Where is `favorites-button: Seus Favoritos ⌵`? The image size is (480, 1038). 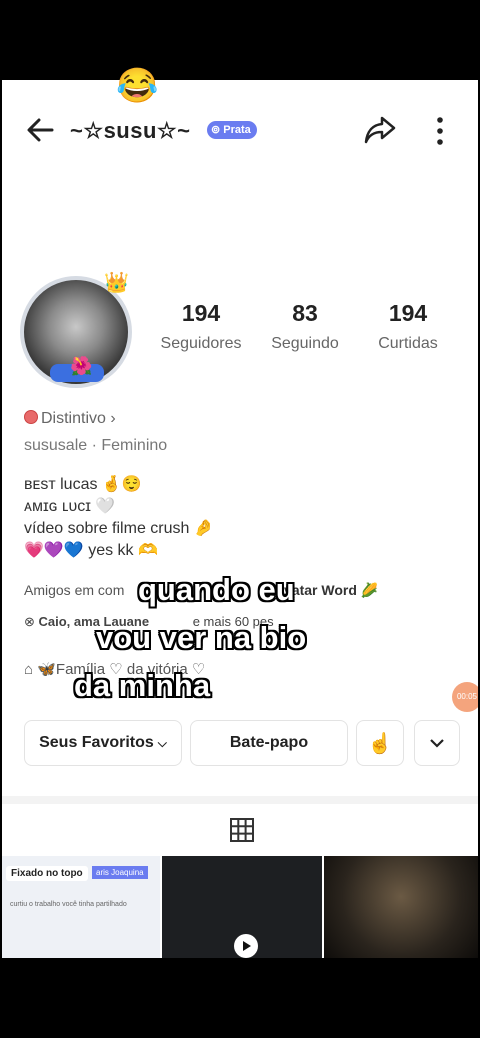 favorites-button: Seus Favoritos ⌵ is located at coordinates (103, 743).